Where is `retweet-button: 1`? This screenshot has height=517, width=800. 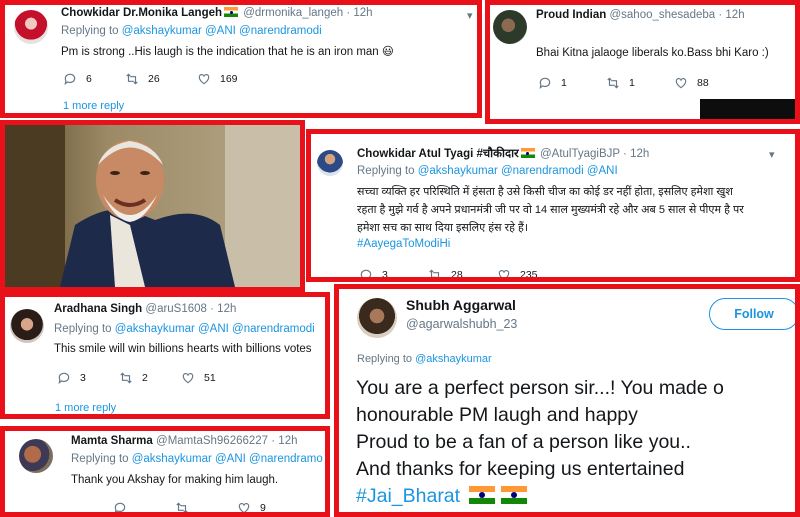 retweet-button: 1 is located at coordinates (640, 83).